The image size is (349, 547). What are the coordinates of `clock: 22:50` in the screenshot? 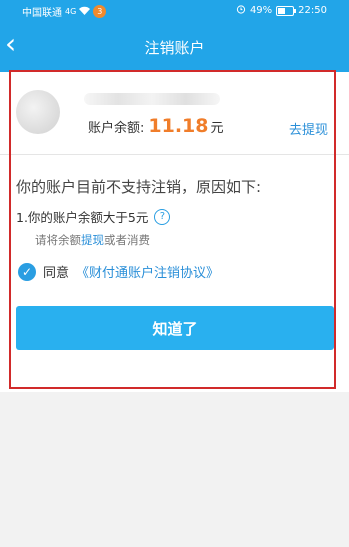 It's located at (312, 10).